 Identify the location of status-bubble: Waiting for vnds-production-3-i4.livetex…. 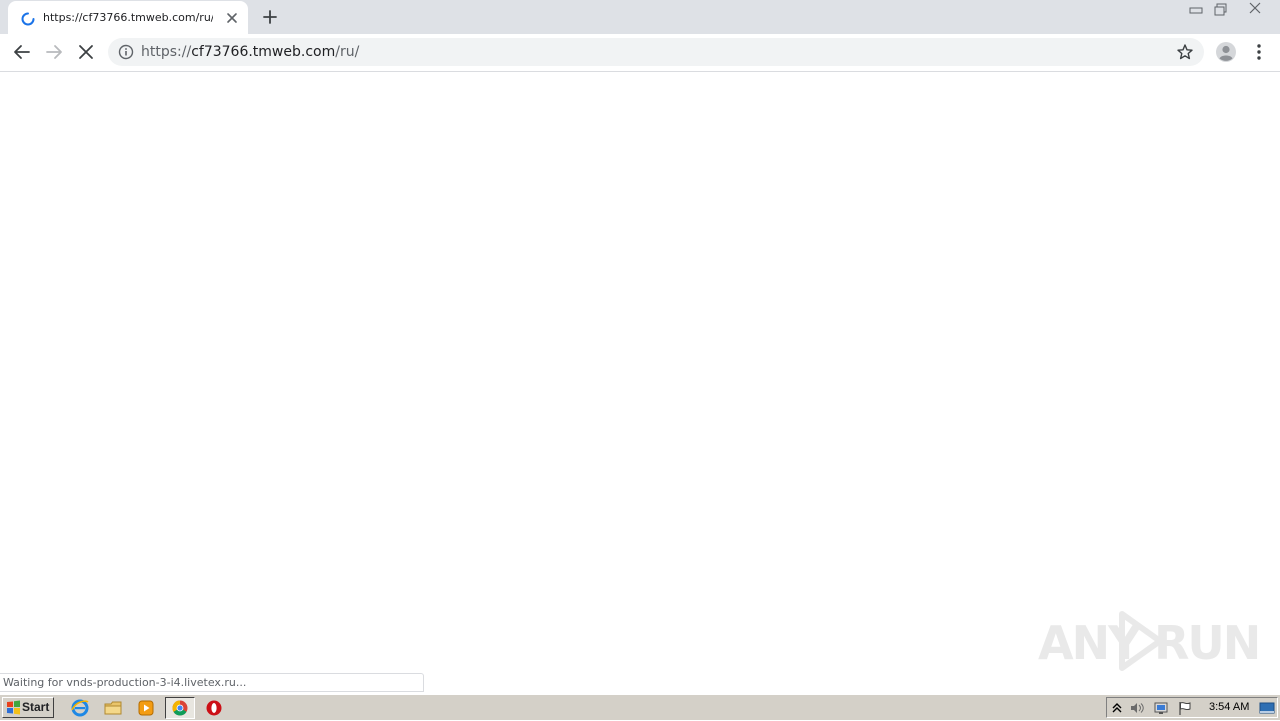
(212, 682).